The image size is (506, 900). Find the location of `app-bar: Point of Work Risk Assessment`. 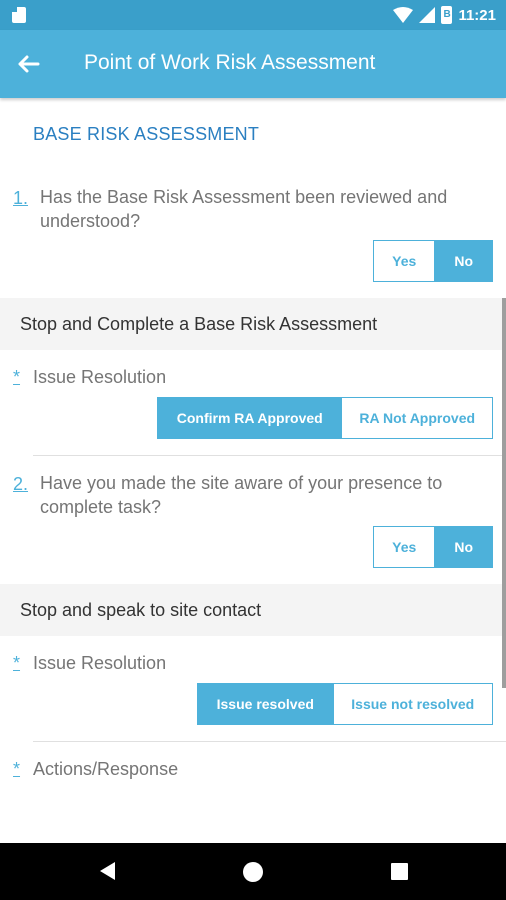

app-bar: Point of Work Risk Assessment is located at coordinates (253, 64).